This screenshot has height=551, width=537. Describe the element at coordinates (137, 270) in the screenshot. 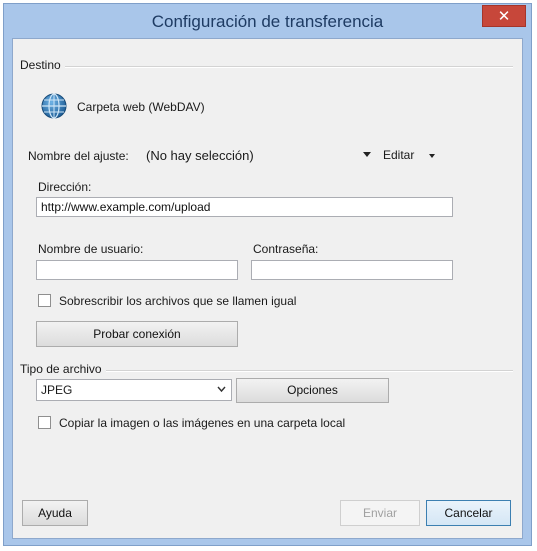

I see `username-input` at that location.